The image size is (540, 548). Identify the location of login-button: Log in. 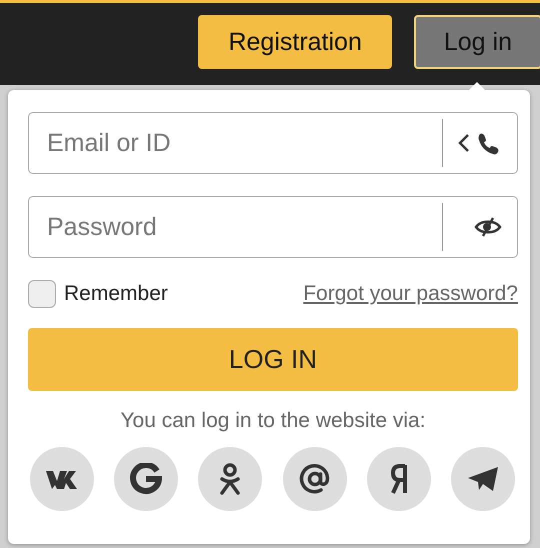
(477, 42).